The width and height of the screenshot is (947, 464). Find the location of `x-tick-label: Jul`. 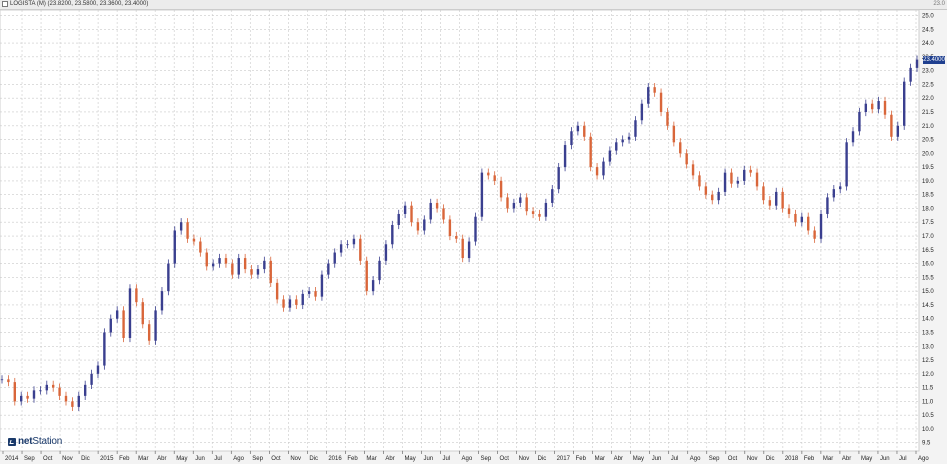

x-tick-label: Jul is located at coordinates (446, 459).